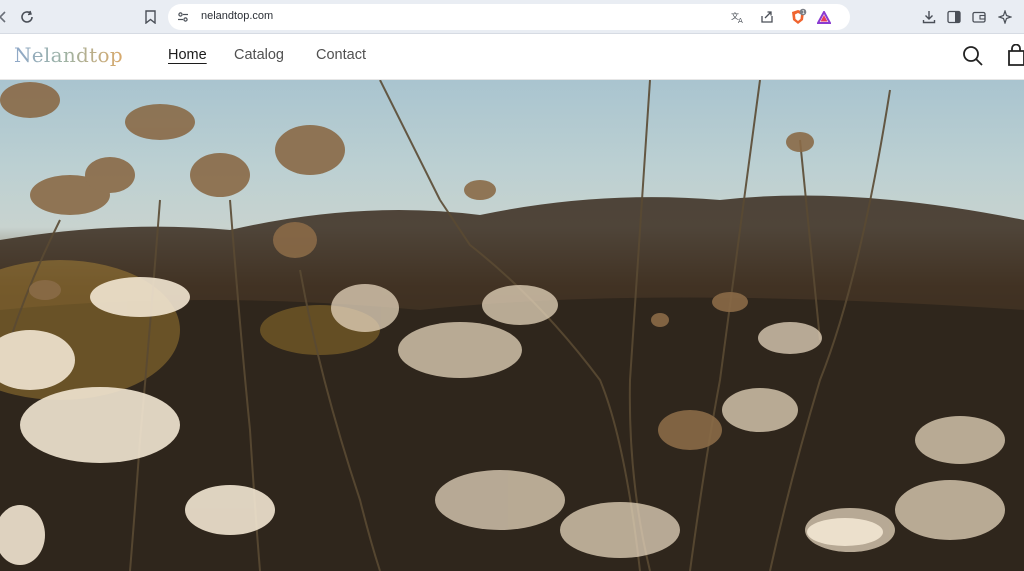 This screenshot has height=571, width=1024. Describe the element at coordinates (4, 17) in the screenshot. I see `back-arrow-icon` at that location.